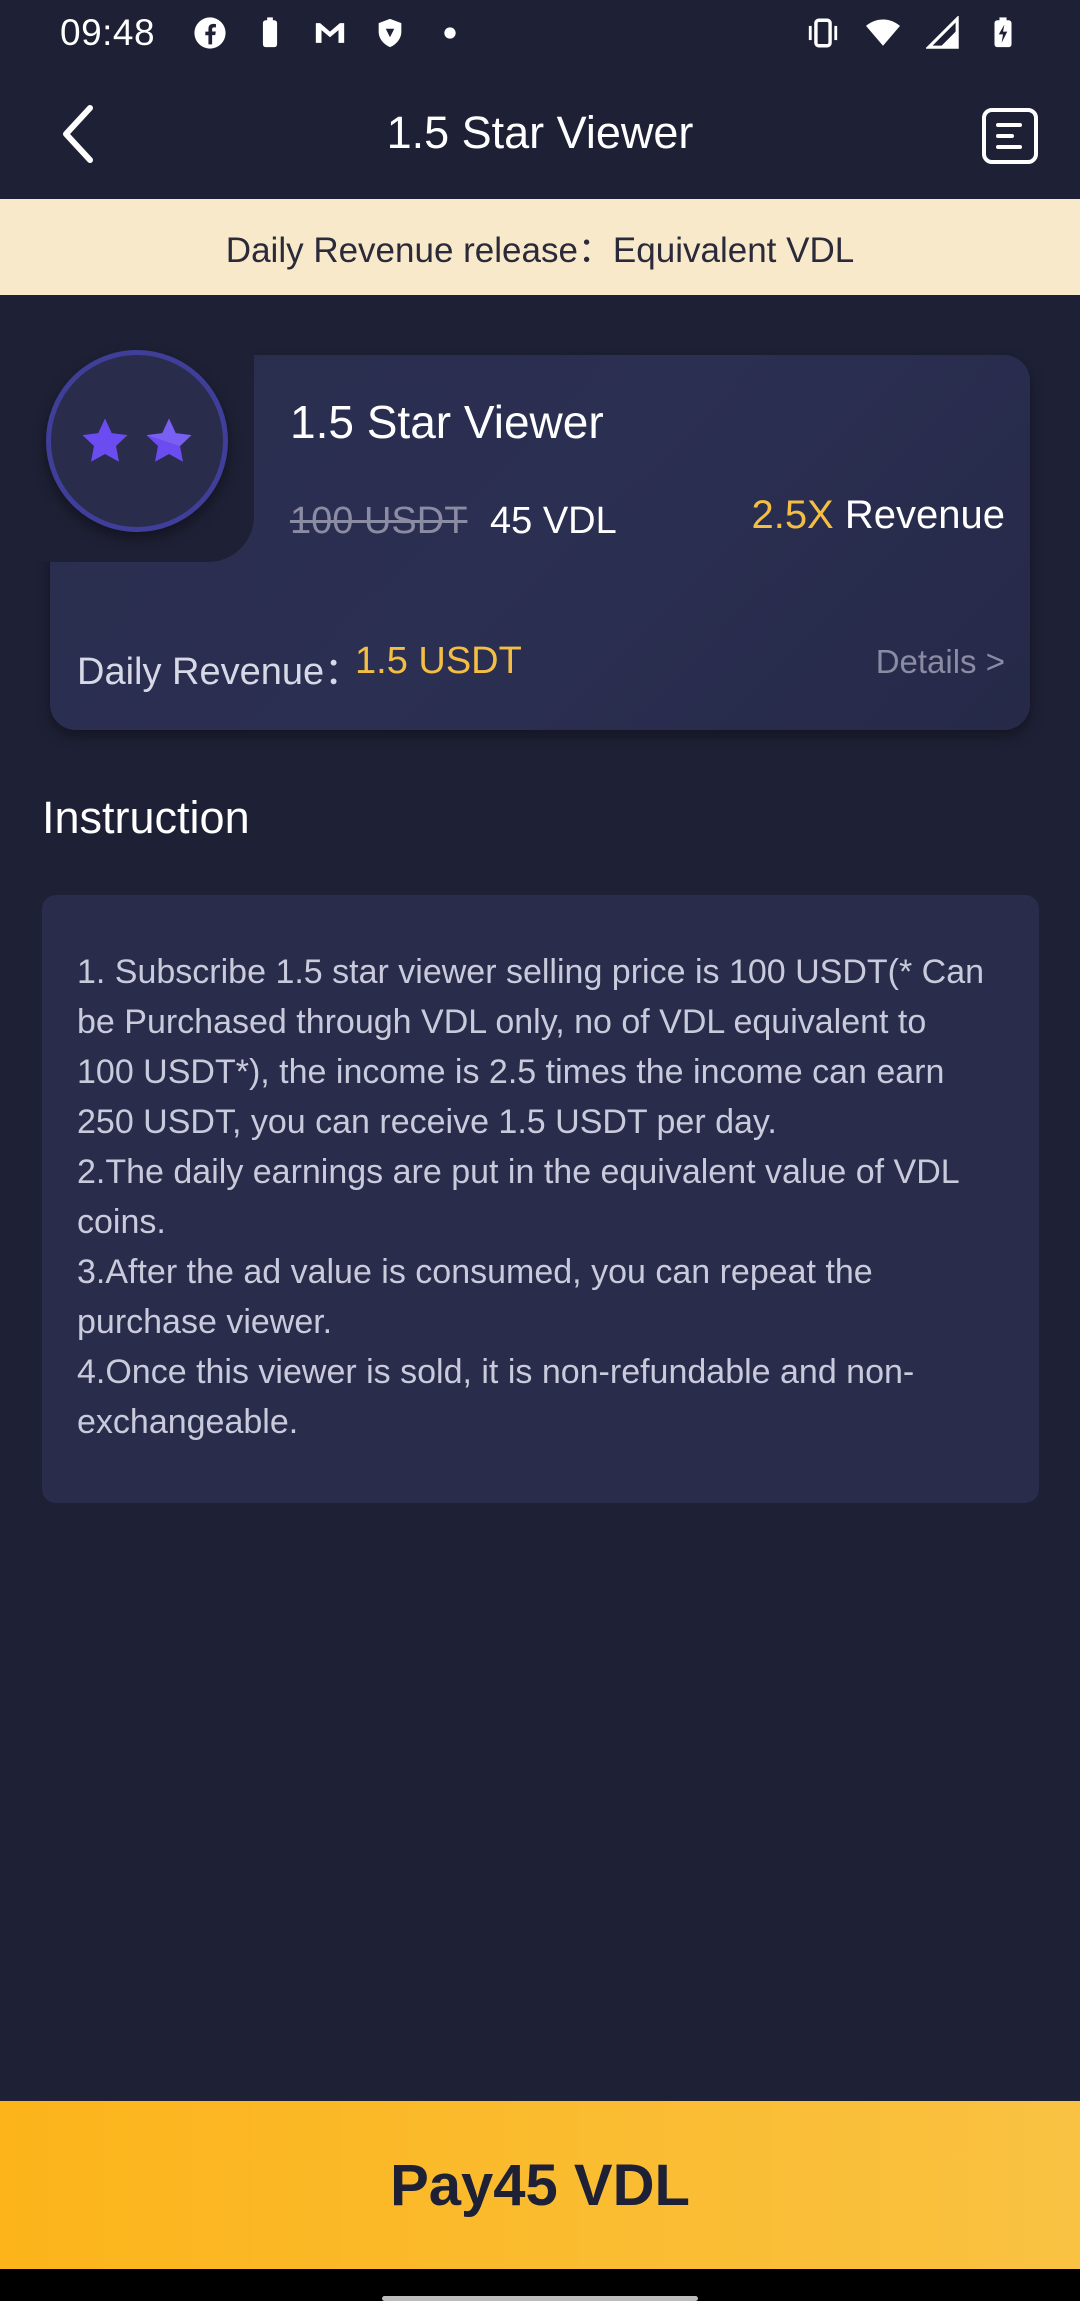  I want to click on wifi-icon, so click(883, 33).